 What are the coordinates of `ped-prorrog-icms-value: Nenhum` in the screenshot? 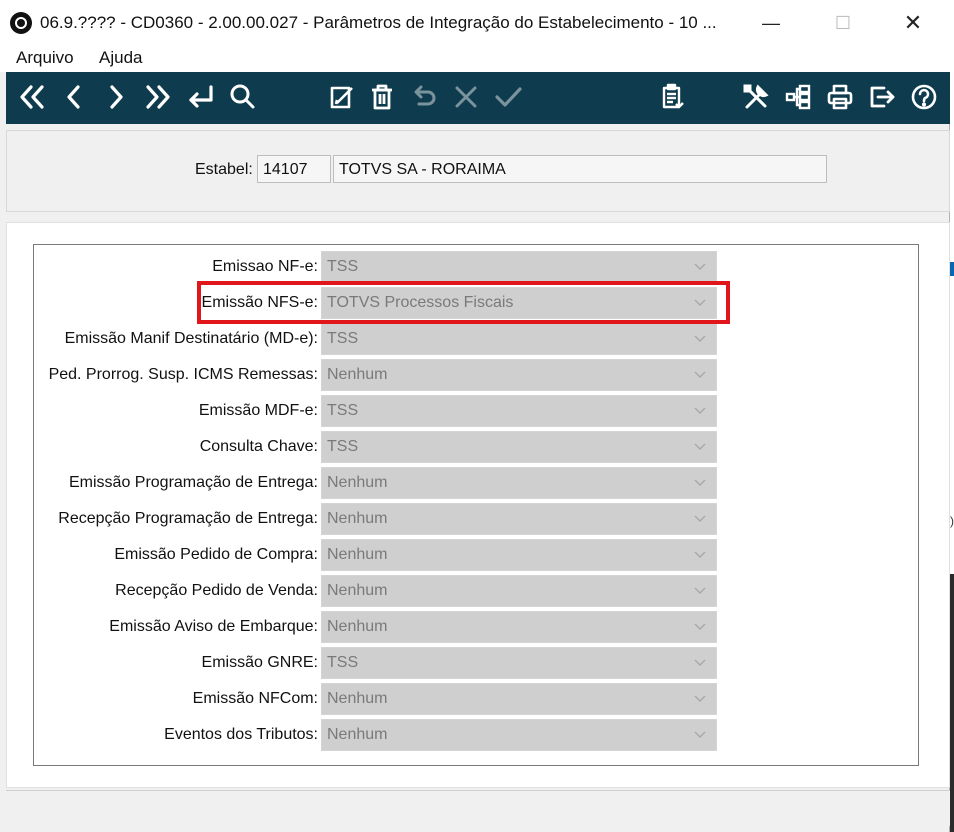 It's located at (357, 374).